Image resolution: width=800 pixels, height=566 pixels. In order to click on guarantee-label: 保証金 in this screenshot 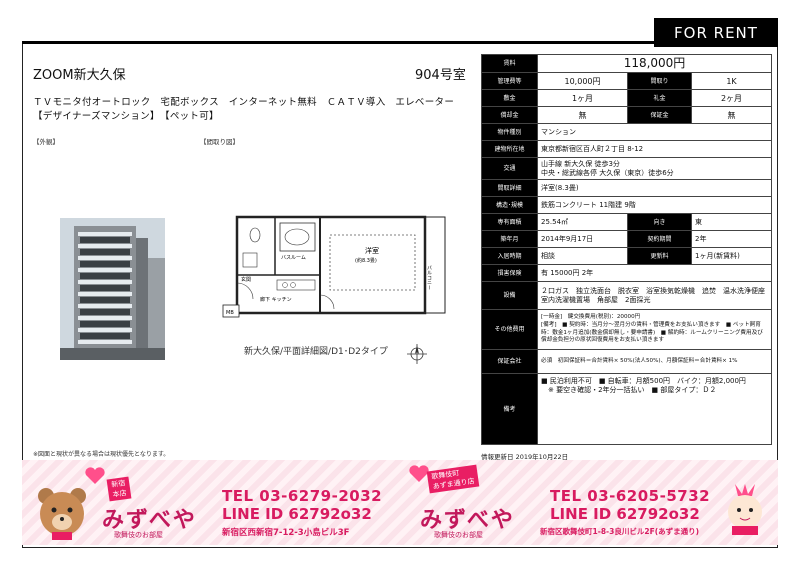, I will do `click(659, 115)`.